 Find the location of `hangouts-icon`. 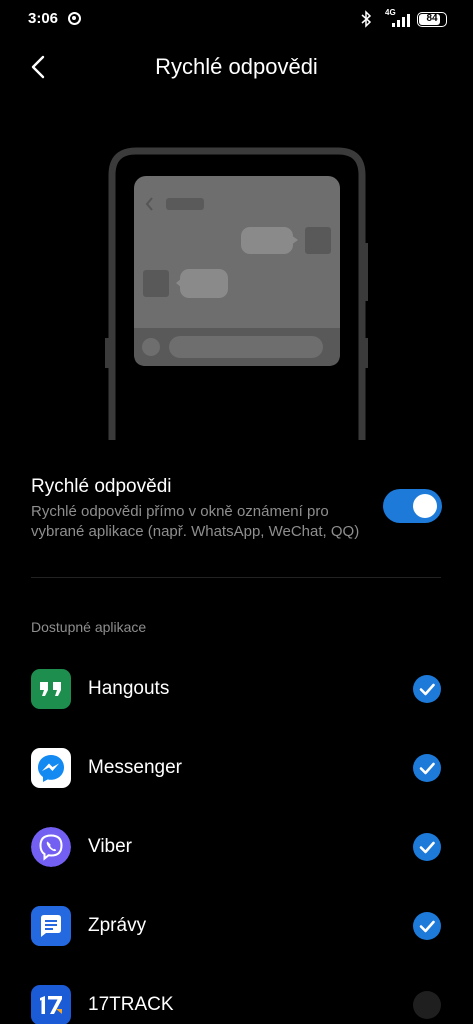

hangouts-icon is located at coordinates (51, 689).